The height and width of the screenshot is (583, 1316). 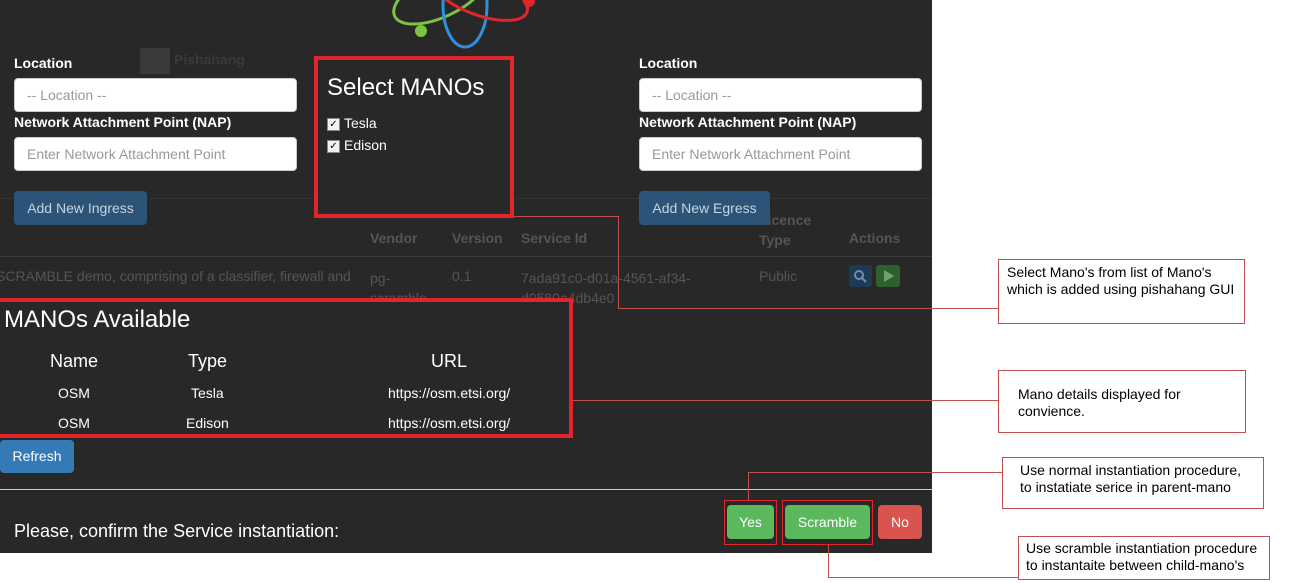 What do you see at coordinates (477, 238) in the screenshot?
I see `table-header-version: Version` at bounding box center [477, 238].